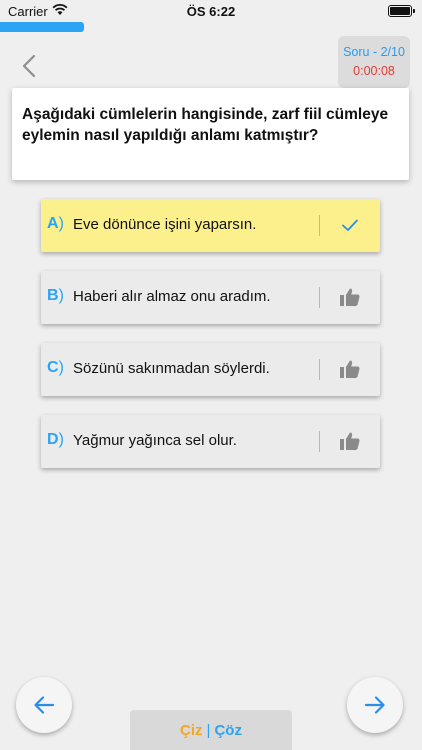 The width and height of the screenshot is (422, 750). I want to click on elapsed-timer: 0:00:08, so click(374, 71).